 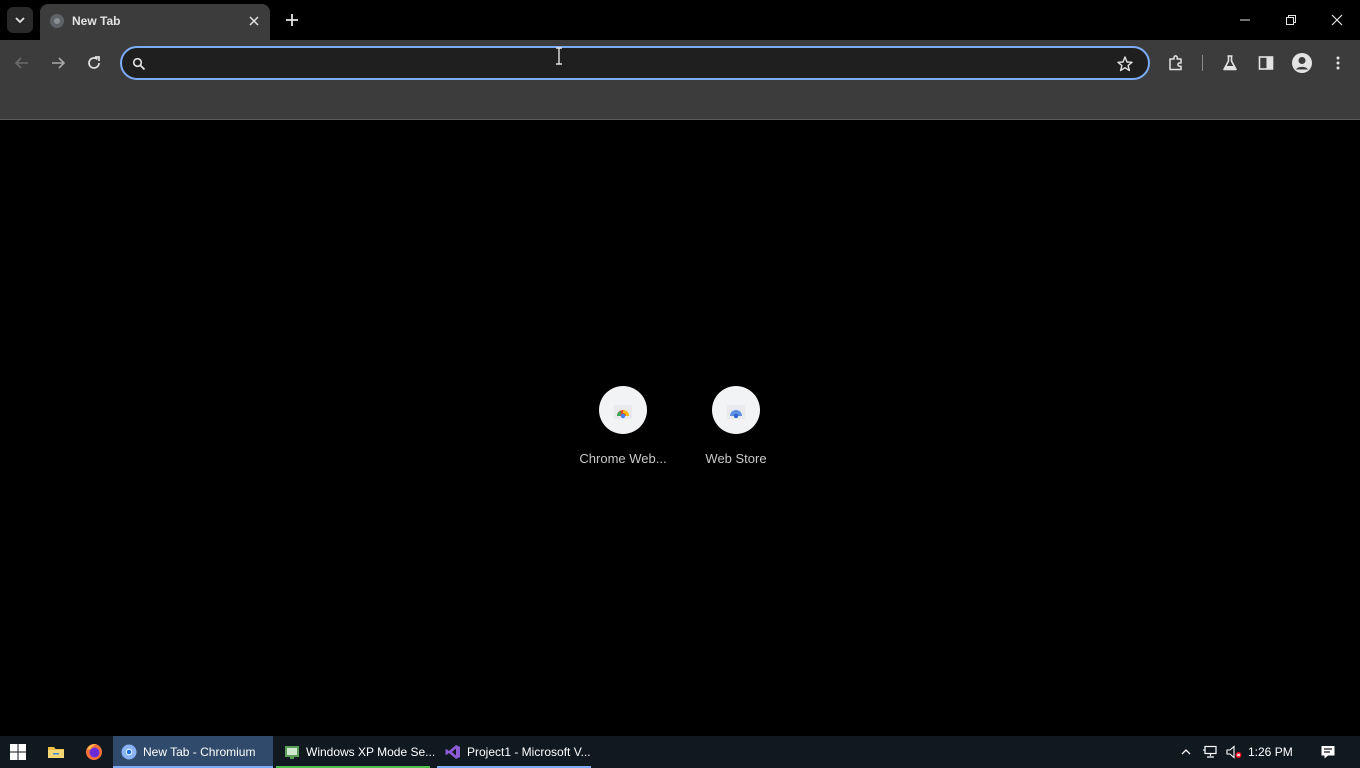 I want to click on address-bar, so click(x=635, y=63).